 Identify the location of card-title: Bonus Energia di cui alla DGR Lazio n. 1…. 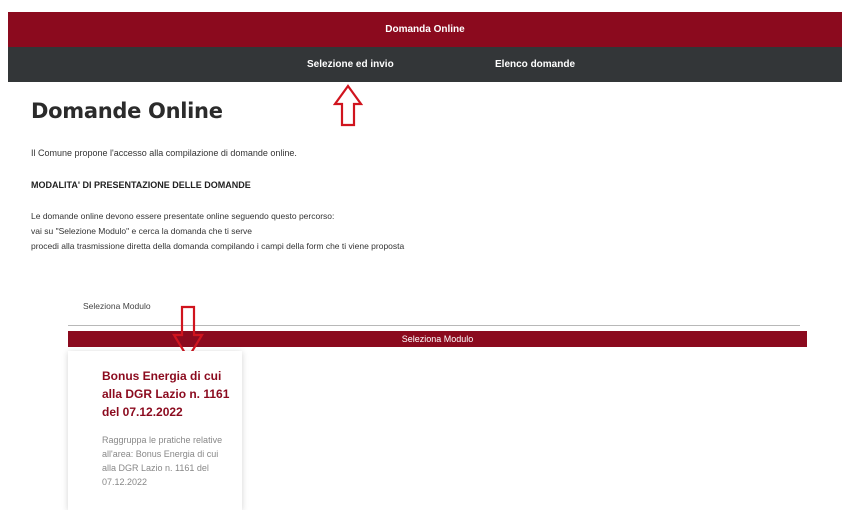
(169, 394).